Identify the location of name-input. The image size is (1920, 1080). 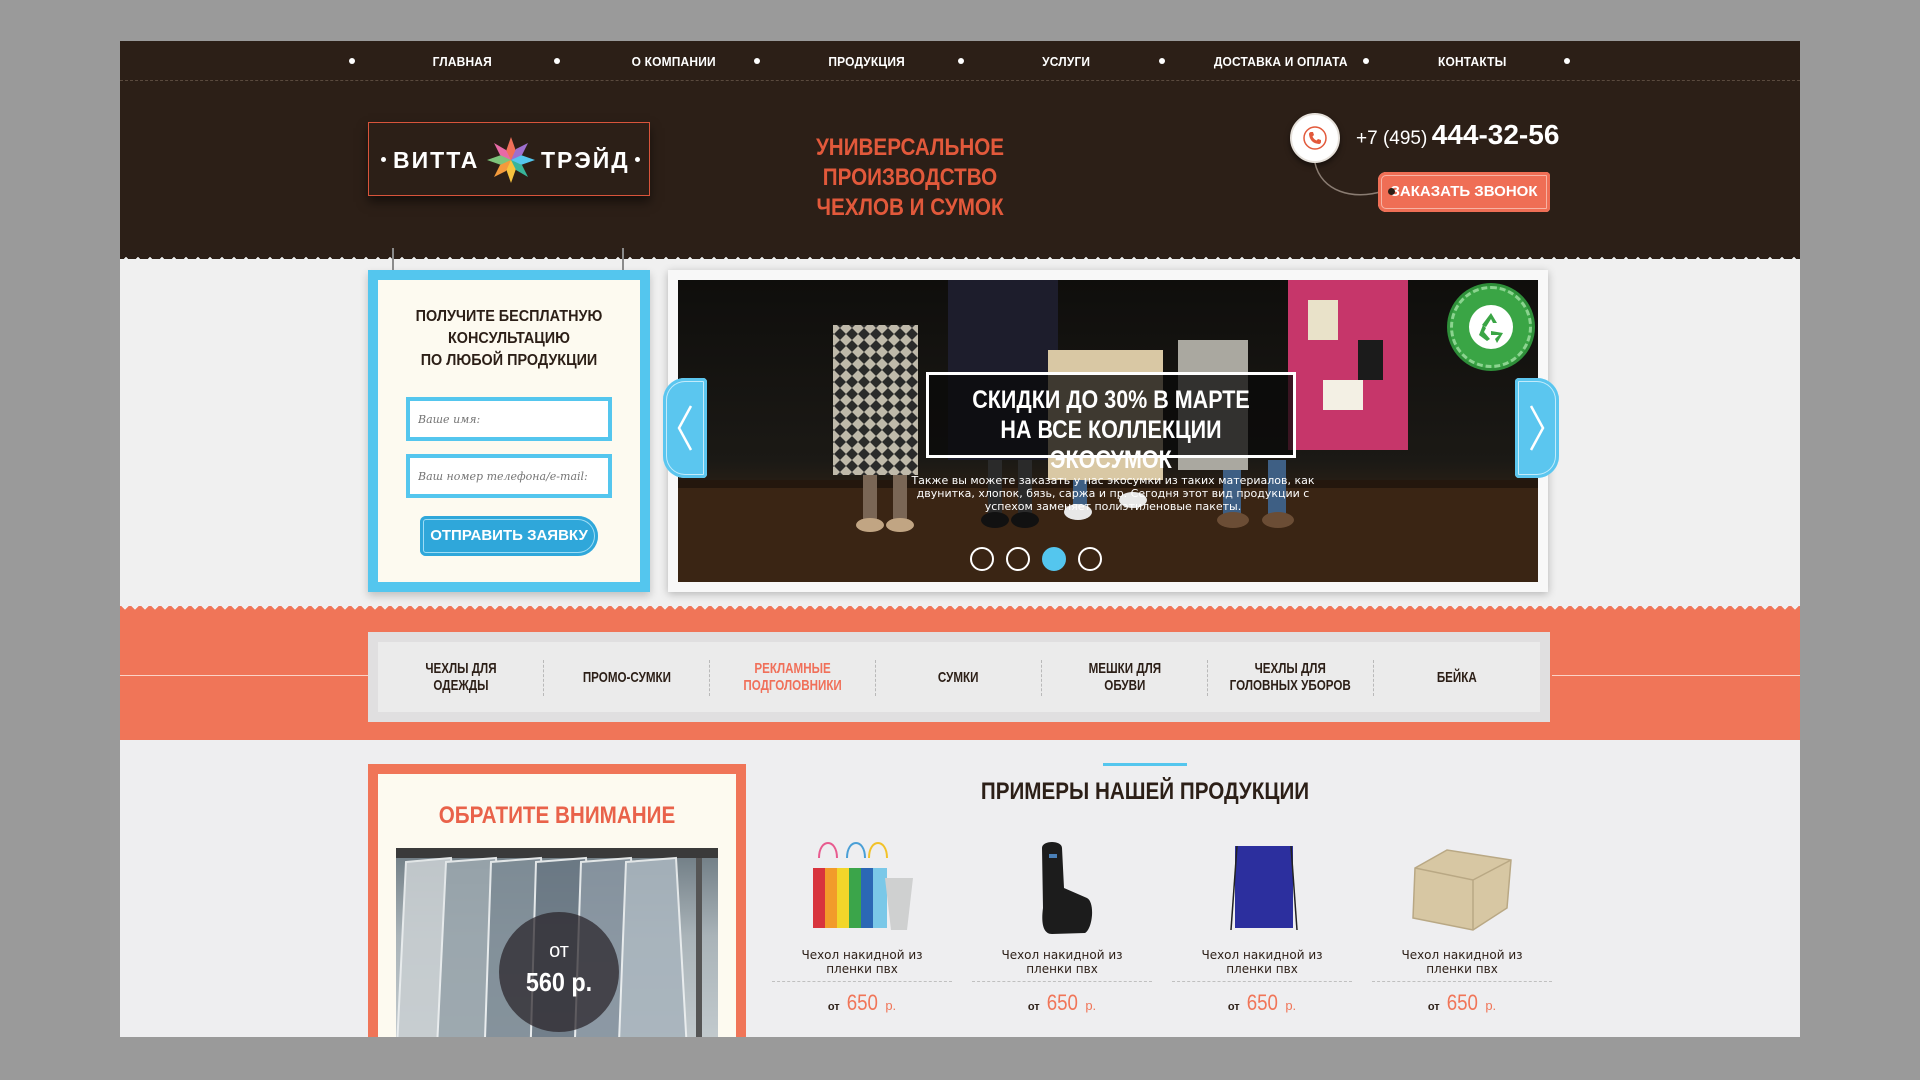
(509, 419).